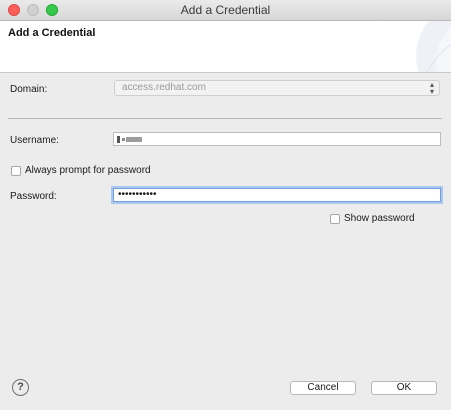  I want to click on title-bar: Add a Credential, so click(225, 10).